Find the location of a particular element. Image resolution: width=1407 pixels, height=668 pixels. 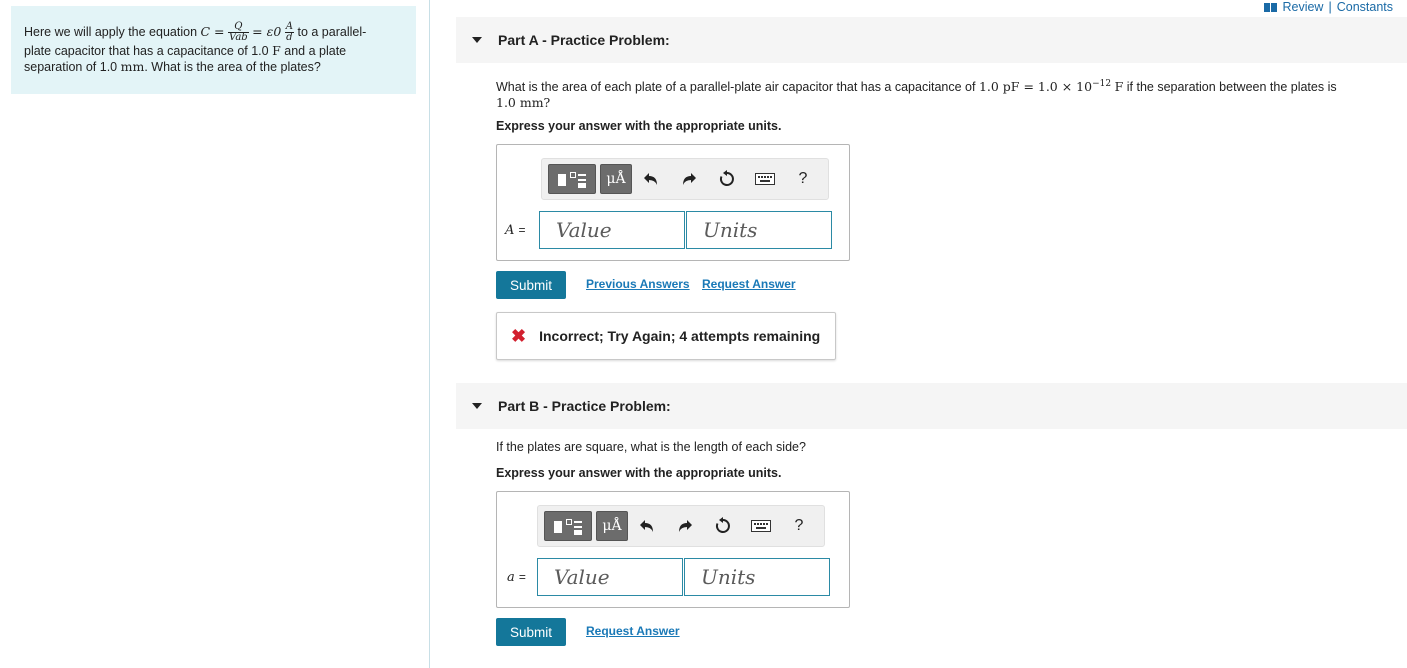

part-b-header: Part B - Practice Problem: is located at coordinates (931, 406).